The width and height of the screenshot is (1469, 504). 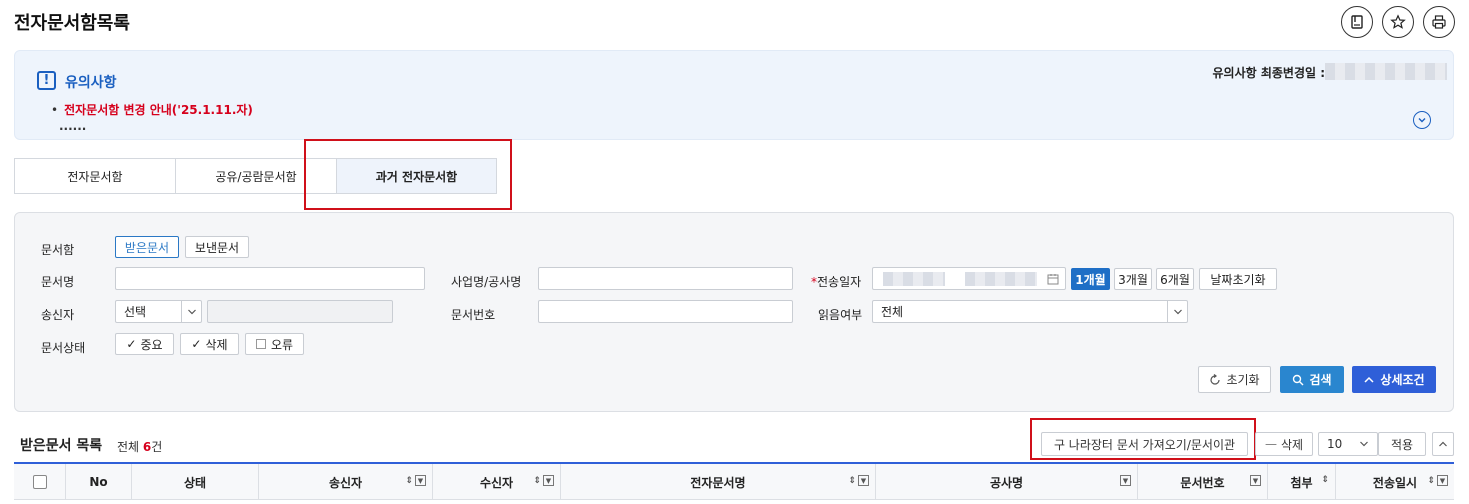 I want to click on column-header-sent-at: 전송일시 ⇕ ▼, so click(x=1395, y=482).